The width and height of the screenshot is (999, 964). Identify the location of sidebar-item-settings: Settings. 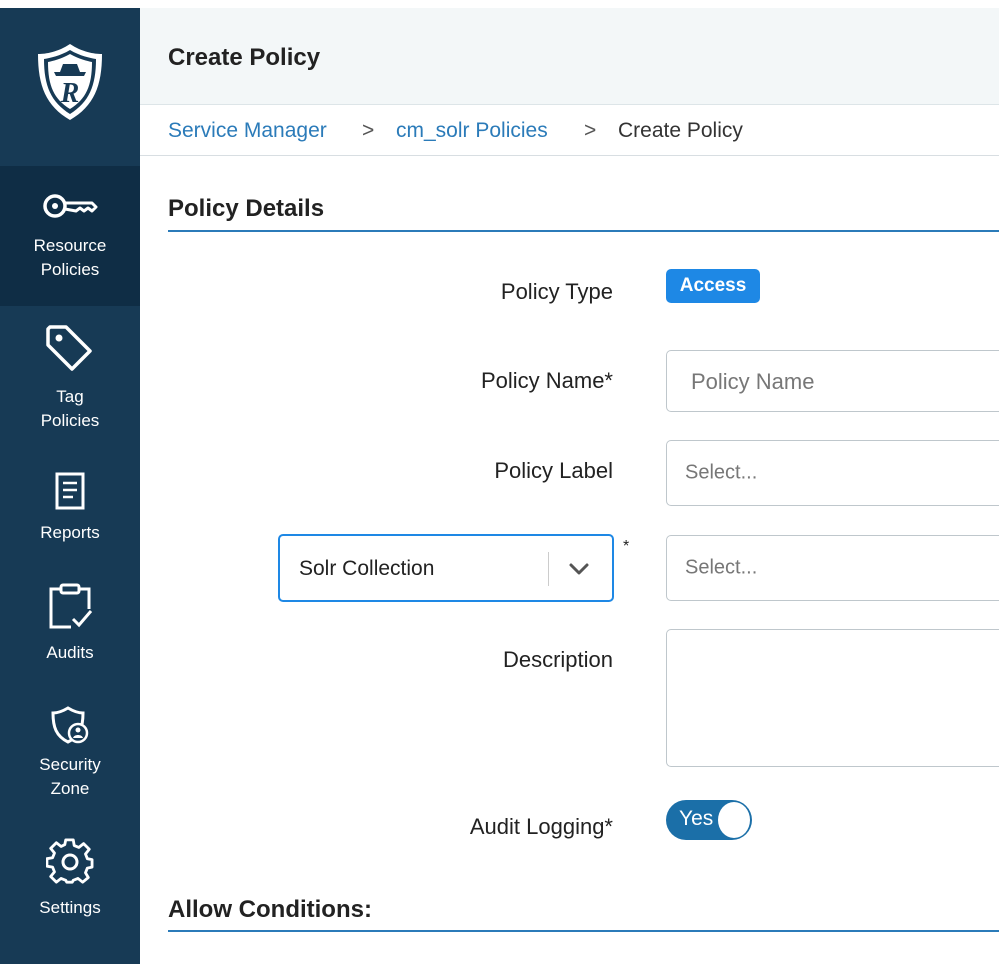
(70, 888).